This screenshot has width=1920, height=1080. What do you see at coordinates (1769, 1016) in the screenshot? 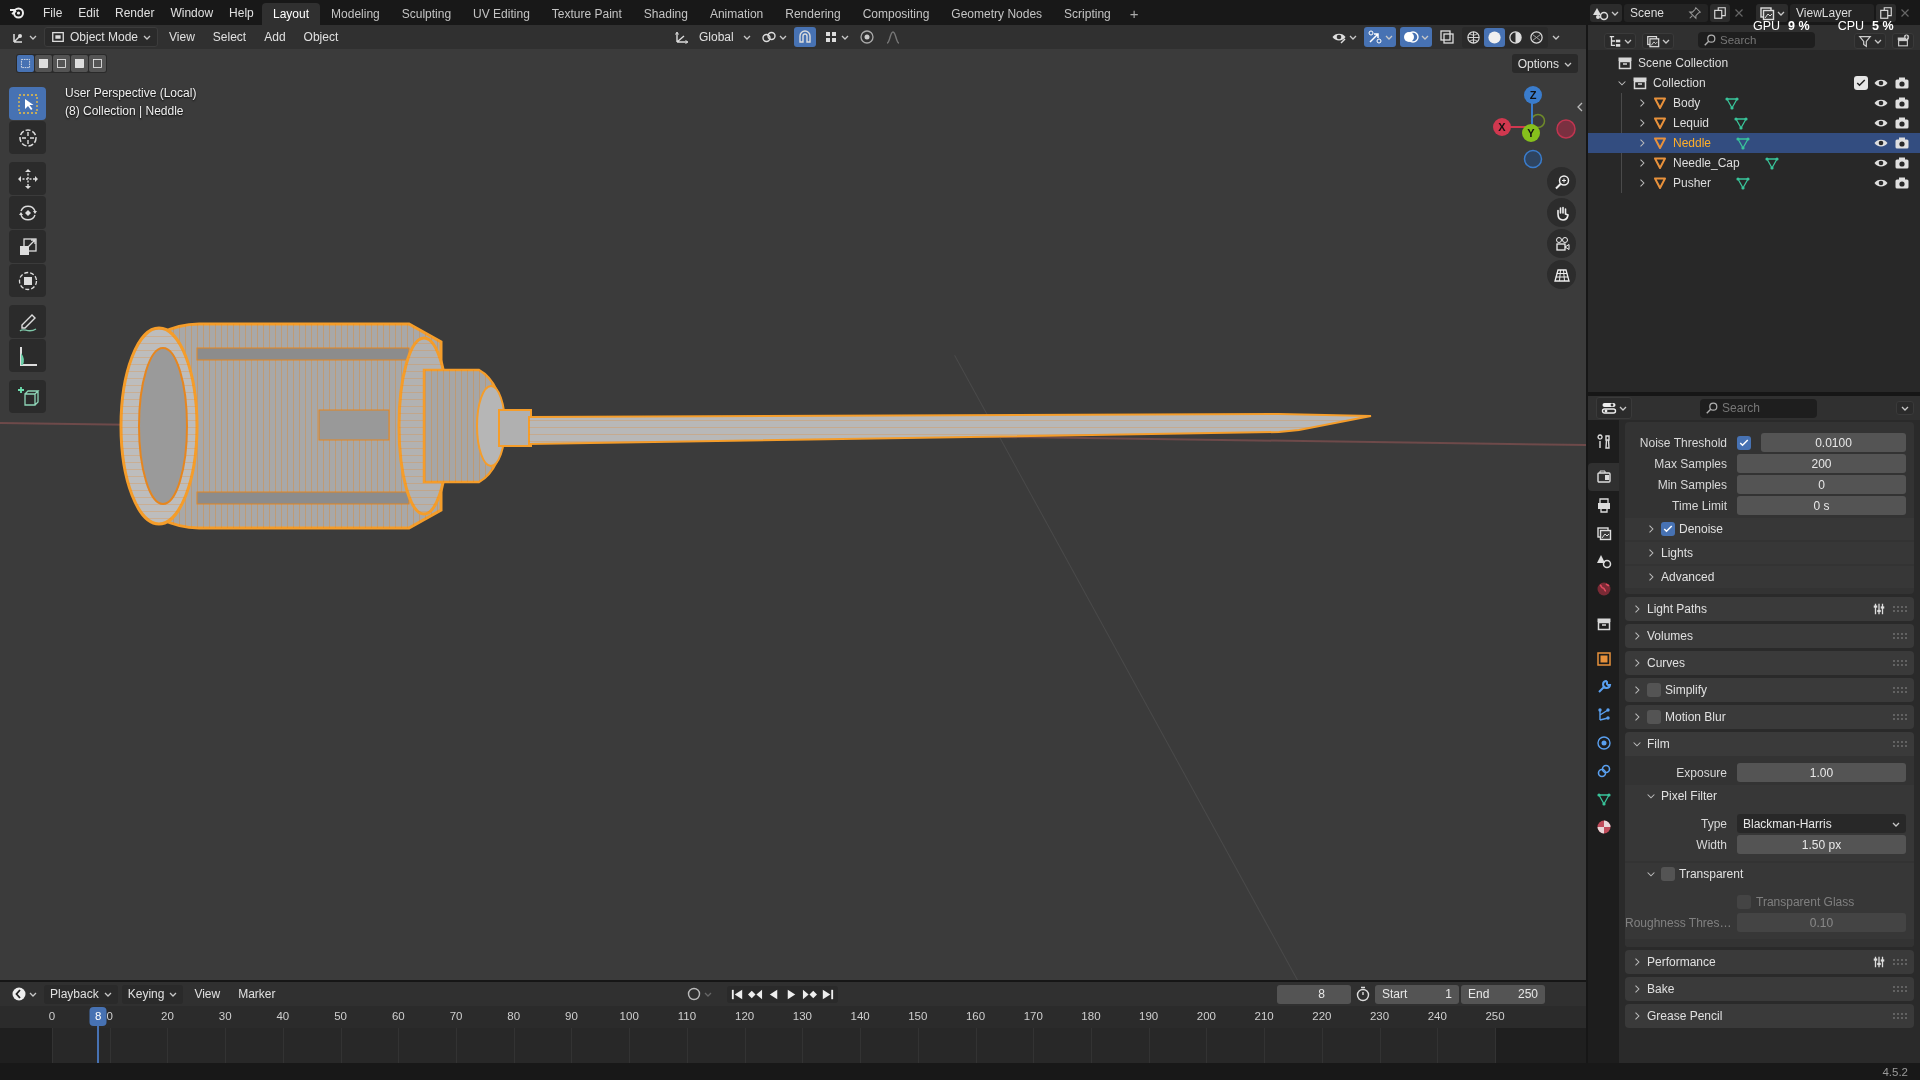
I see `panel-header: Grease Pencil` at bounding box center [1769, 1016].